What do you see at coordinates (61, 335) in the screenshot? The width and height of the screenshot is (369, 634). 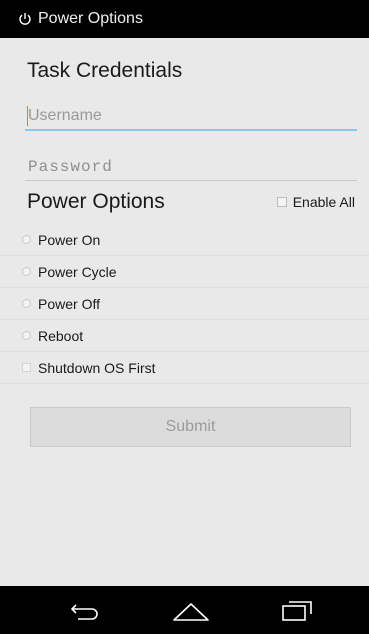 I see `option-label: Reboot` at bounding box center [61, 335].